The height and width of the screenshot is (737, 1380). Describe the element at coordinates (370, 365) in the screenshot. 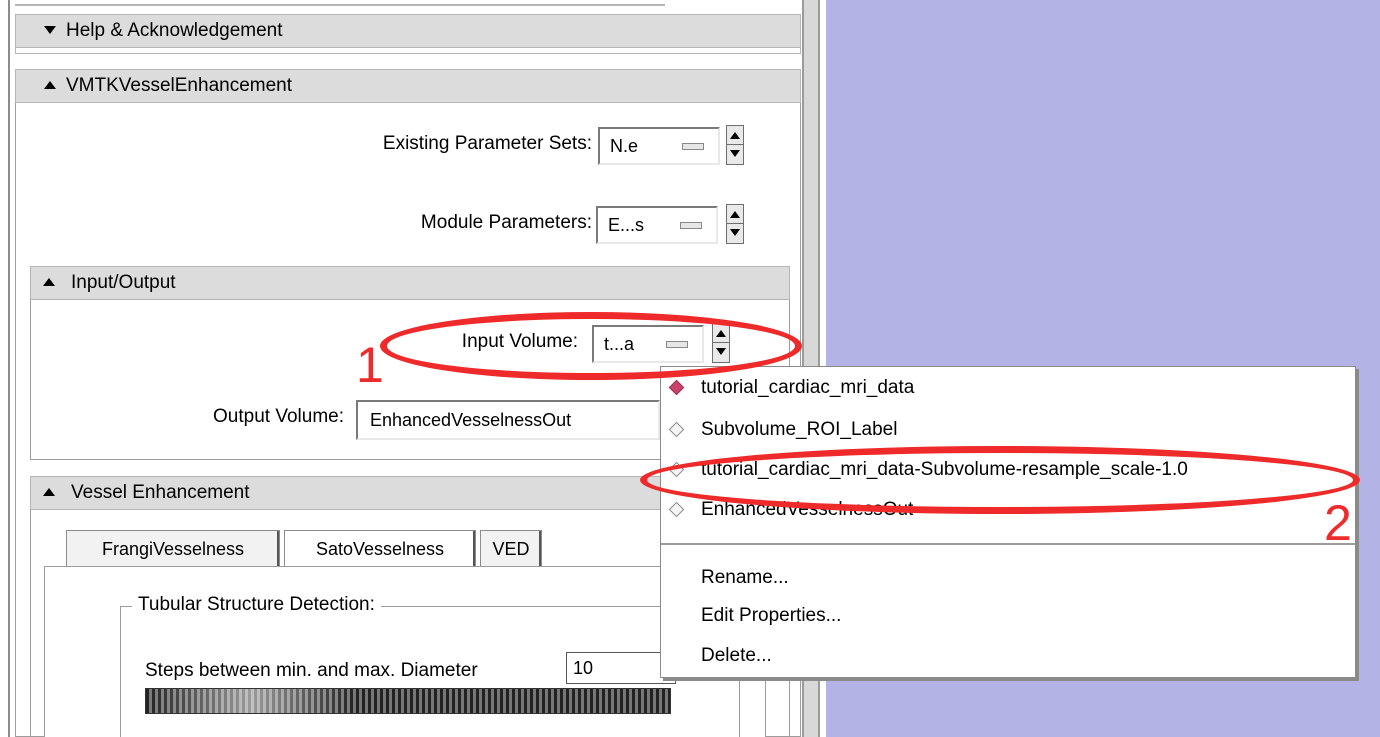

I see `annotation-number-1: 1` at that location.